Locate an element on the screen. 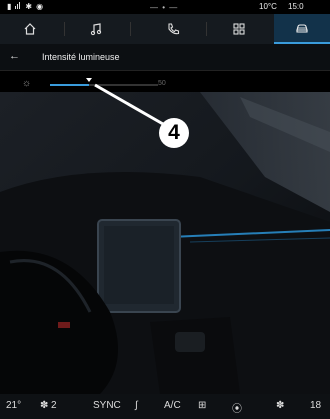 The width and height of the screenshot is (330, 419). ac-button: A/C is located at coordinates (172, 405).